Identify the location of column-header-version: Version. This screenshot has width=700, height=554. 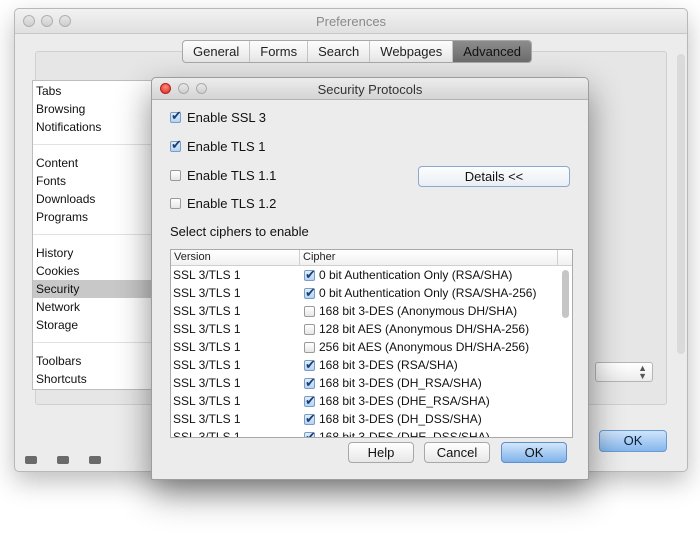
(192, 257).